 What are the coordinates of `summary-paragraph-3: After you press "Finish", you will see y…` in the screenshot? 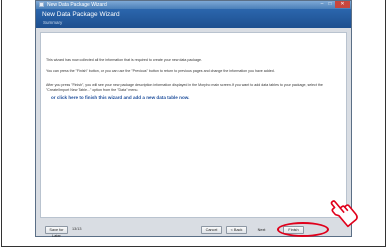 It's located at (184, 87).